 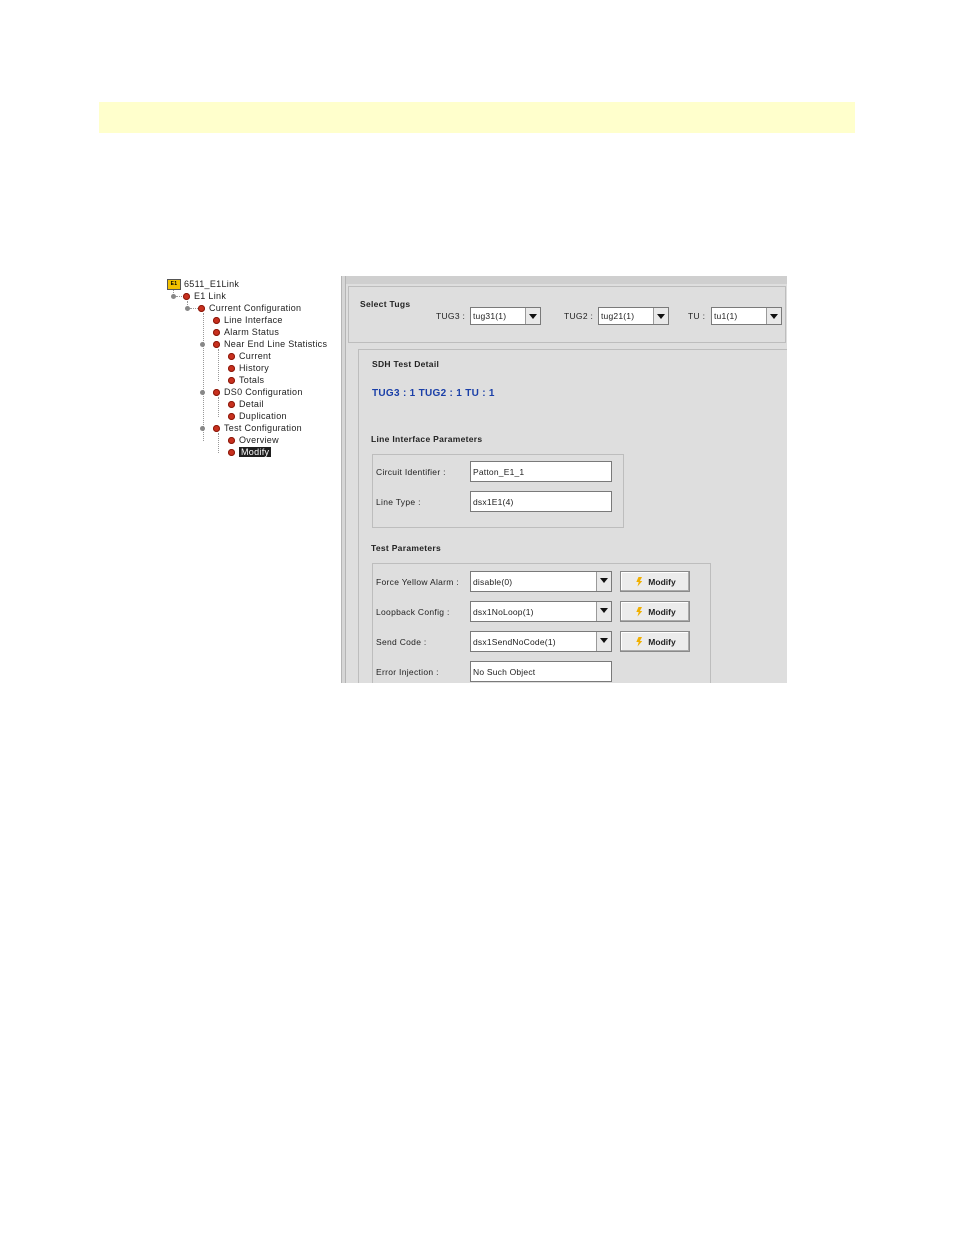 What do you see at coordinates (499, 472) in the screenshot?
I see `circuit-identifier-value: Patton_E1_1` at bounding box center [499, 472].